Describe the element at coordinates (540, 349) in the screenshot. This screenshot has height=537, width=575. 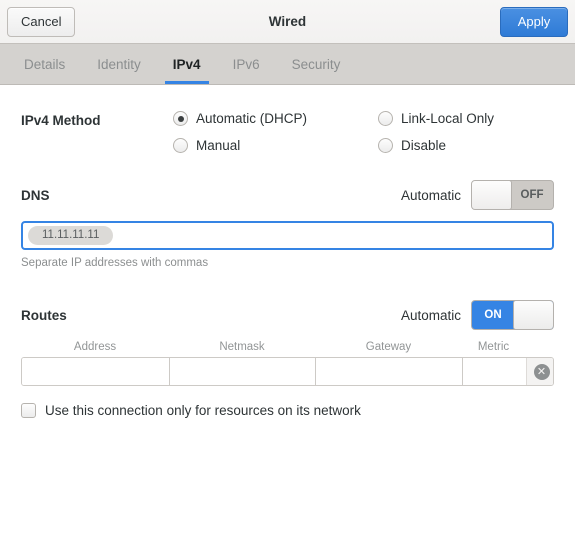
I see `column-header-spacer` at that location.